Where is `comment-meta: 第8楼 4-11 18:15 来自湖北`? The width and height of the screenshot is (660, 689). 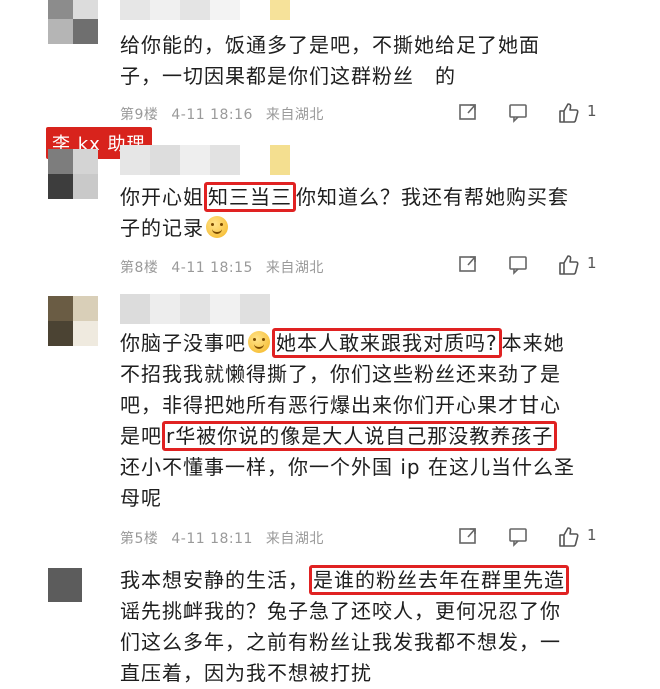
comment-meta: 第8楼 4-11 18:15 来自湖北 is located at coordinates (226, 267).